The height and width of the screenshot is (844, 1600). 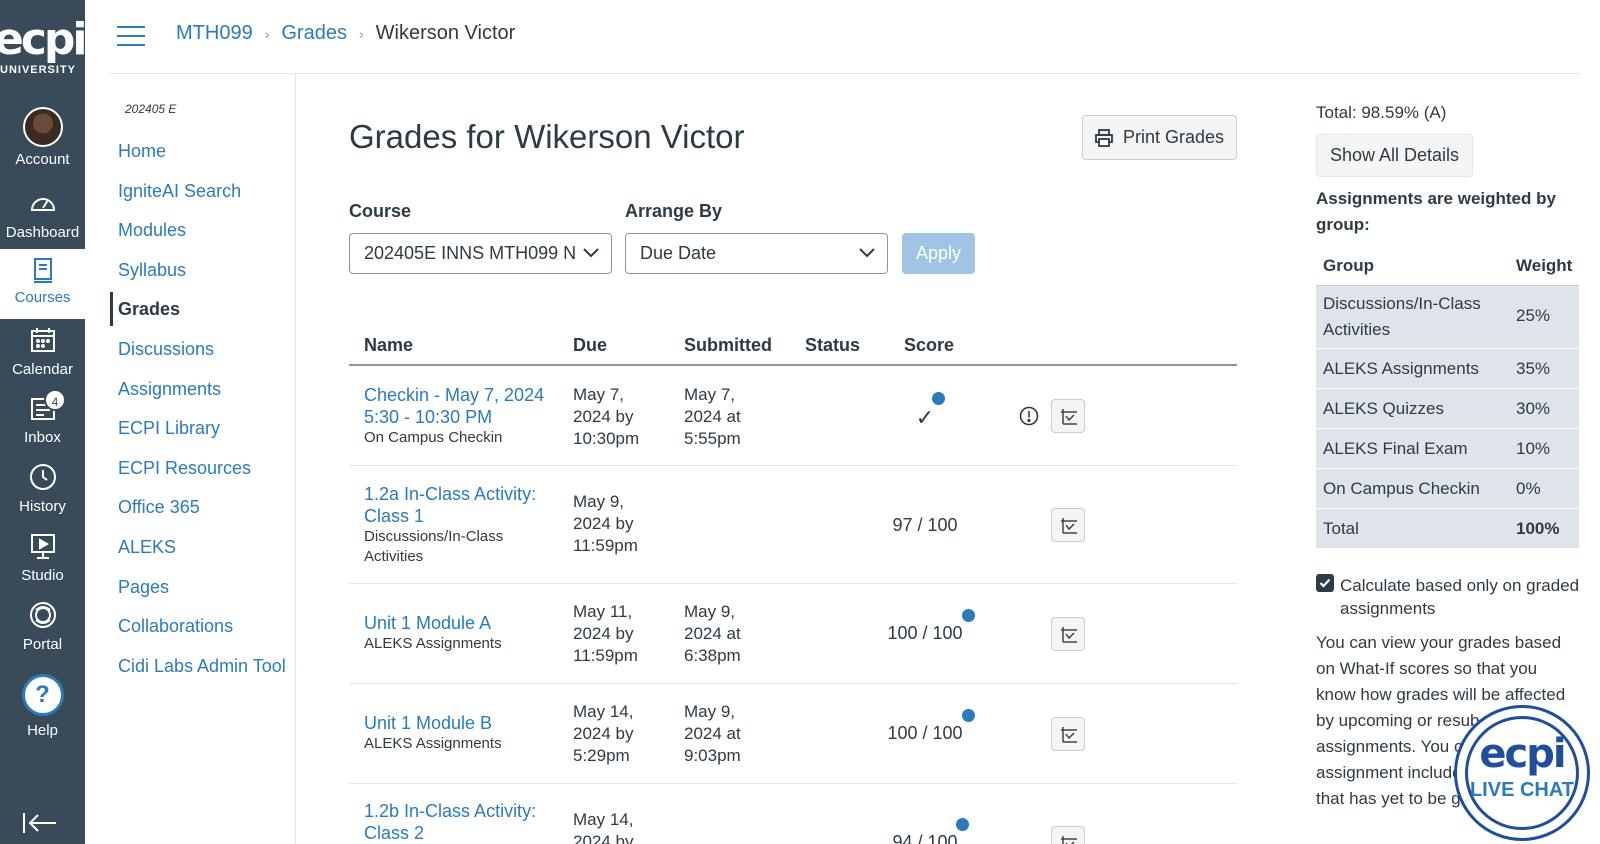 I want to click on assignment-group: ALEKS Assignments, so click(x=433, y=643).